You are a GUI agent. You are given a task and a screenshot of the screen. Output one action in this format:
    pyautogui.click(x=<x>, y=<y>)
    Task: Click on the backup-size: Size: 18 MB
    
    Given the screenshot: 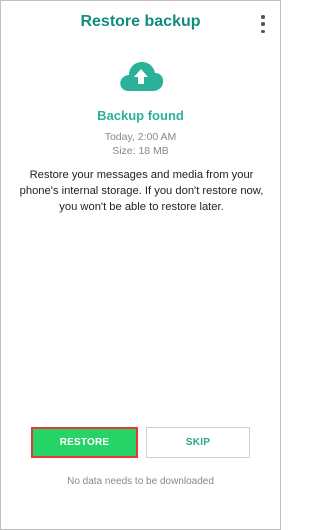 What is the action you would take?
    pyautogui.click(x=140, y=151)
    